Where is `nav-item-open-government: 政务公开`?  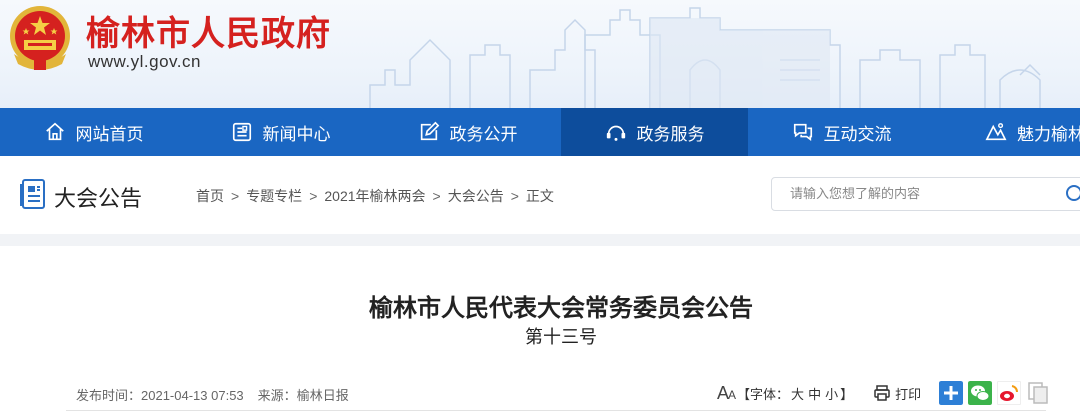
nav-item-open-government: 政务公开 is located at coordinates (467, 132).